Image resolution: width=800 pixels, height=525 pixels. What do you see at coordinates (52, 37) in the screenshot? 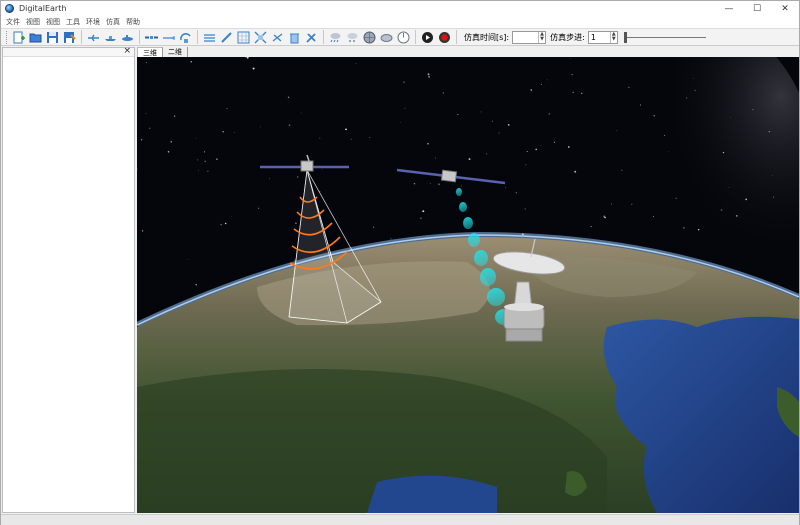
I see `save-icon` at bounding box center [52, 37].